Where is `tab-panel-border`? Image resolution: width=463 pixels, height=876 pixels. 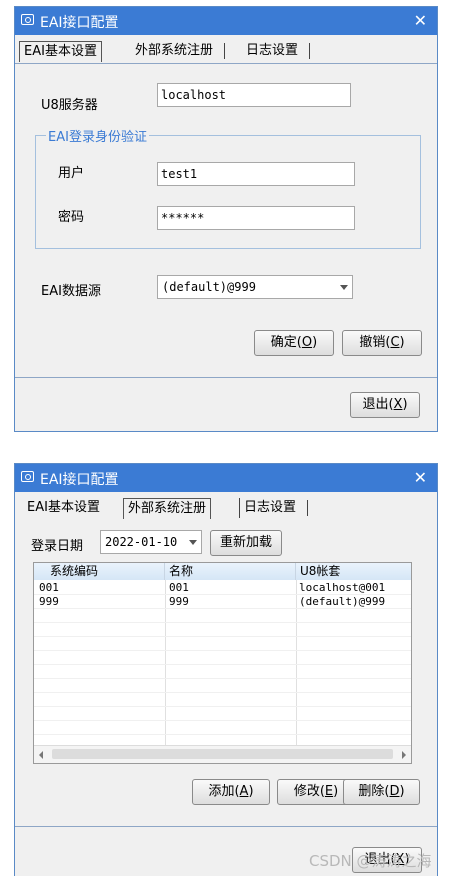 tab-panel-border is located at coordinates (226, 63).